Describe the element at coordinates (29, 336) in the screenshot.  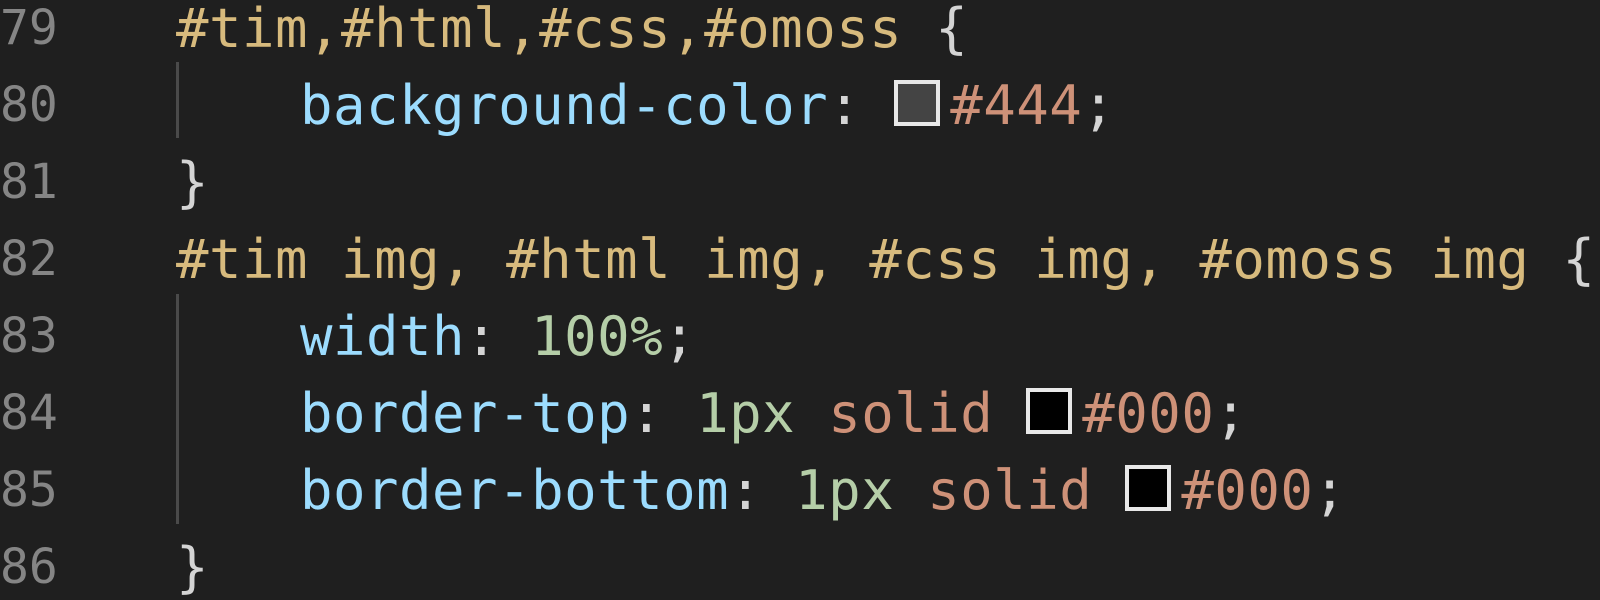
I see `line-number: 83` at that location.